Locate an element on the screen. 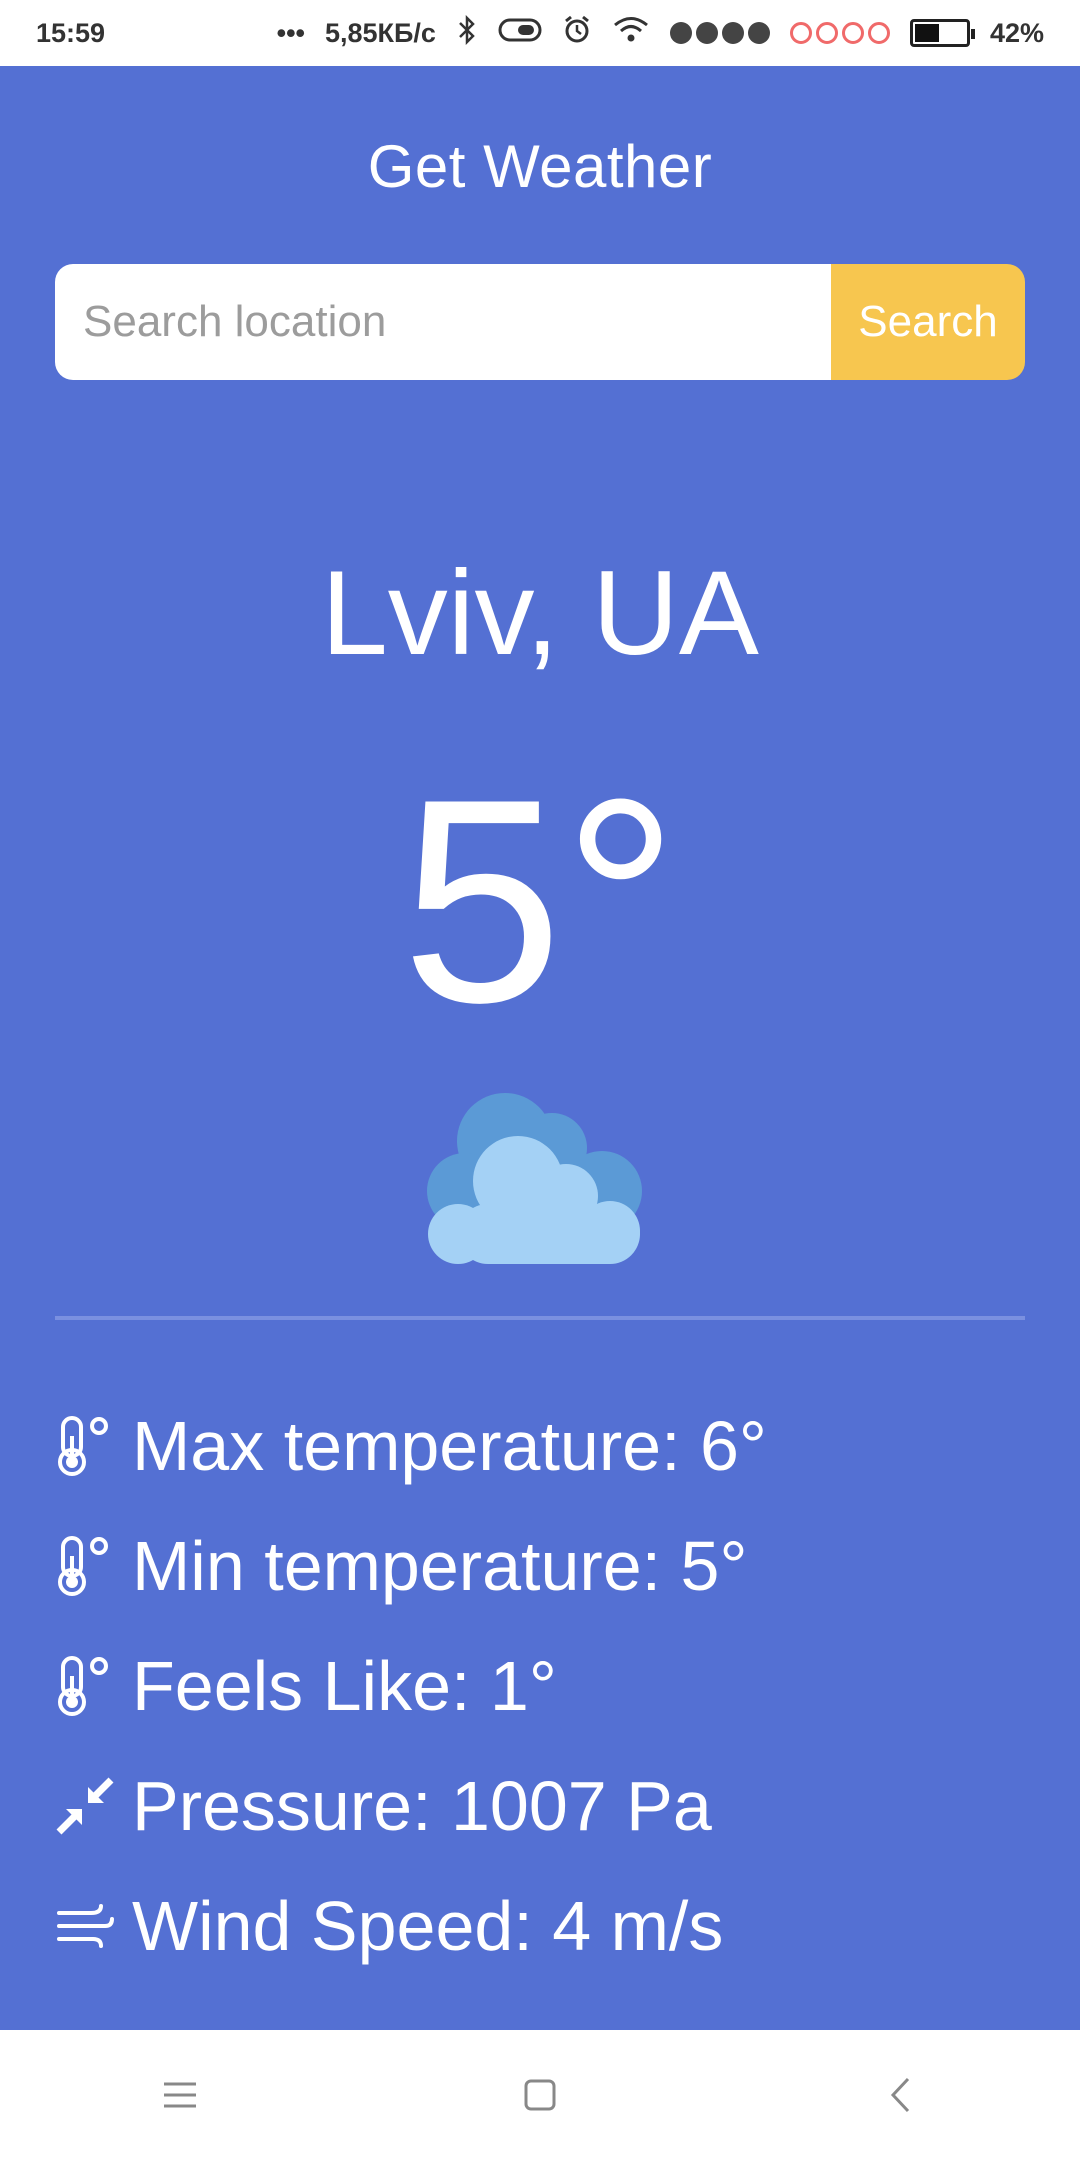 The image size is (1080, 2160). stat-feels-like: Feels Like: 1° is located at coordinates (540, 1686).